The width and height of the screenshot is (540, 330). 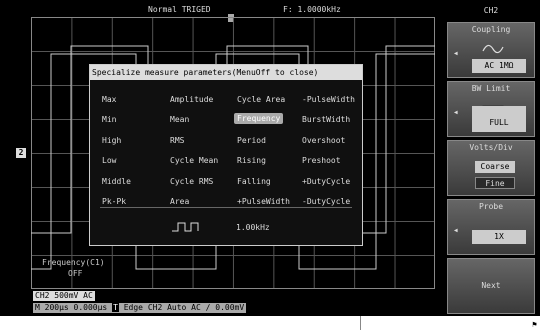 What do you see at coordinates (491, 29) in the screenshot?
I see `coupling-label: Coupling` at bounding box center [491, 29].